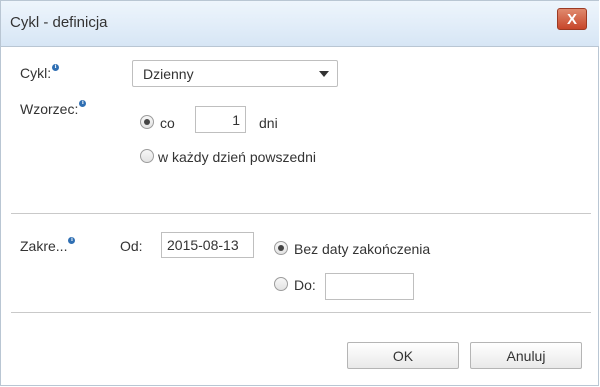 Image resolution: width=600 pixels, height=387 pixels. What do you see at coordinates (49, 109) in the screenshot?
I see `pattern-label-text: Wzorzec:` at bounding box center [49, 109].